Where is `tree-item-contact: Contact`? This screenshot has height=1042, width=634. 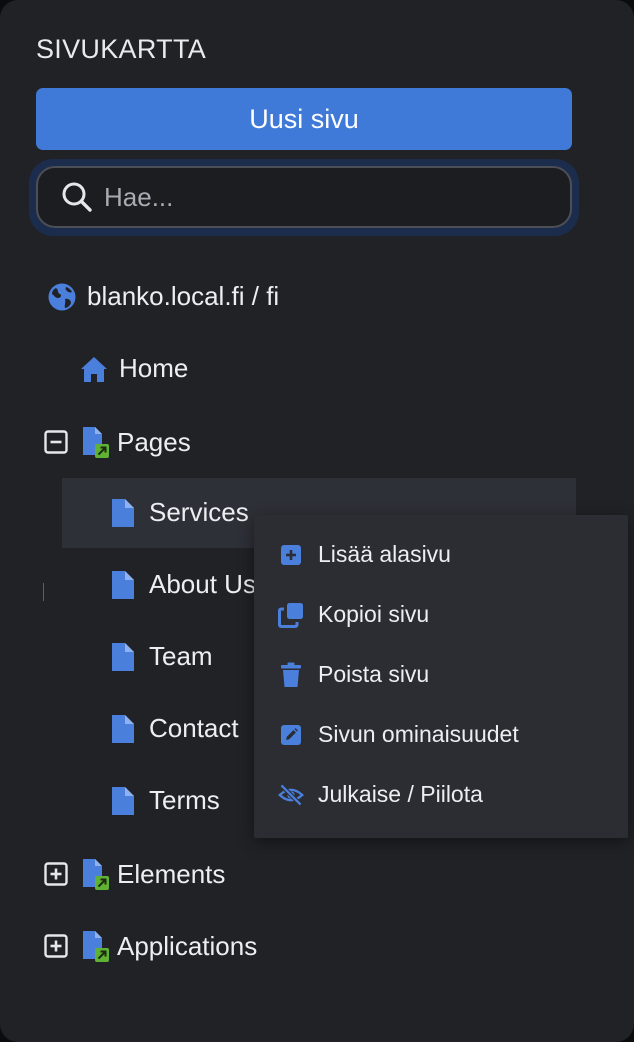
tree-item-contact: Contact is located at coordinates (175, 728).